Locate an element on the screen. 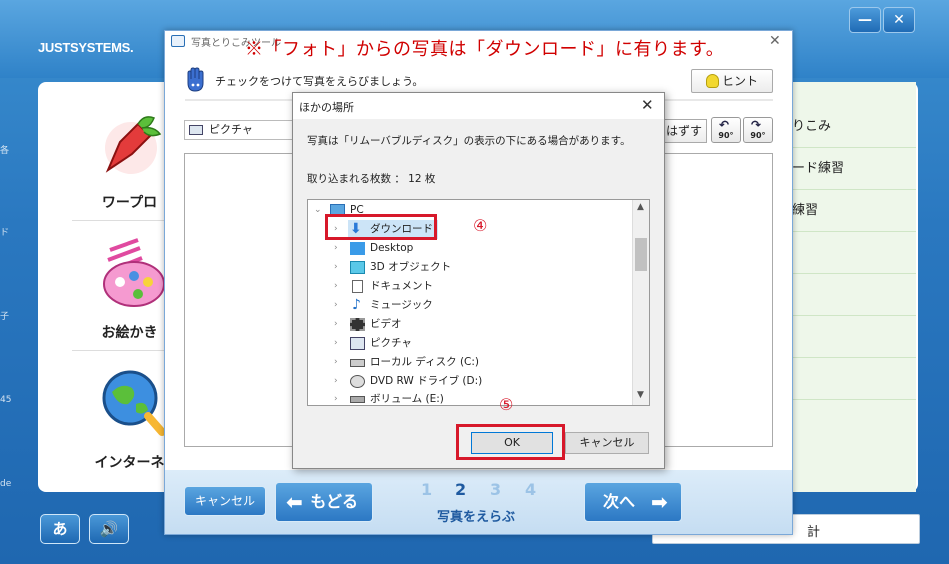 The width and height of the screenshot is (949, 564). tree-node: › ビデオ is located at coordinates (469, 324).